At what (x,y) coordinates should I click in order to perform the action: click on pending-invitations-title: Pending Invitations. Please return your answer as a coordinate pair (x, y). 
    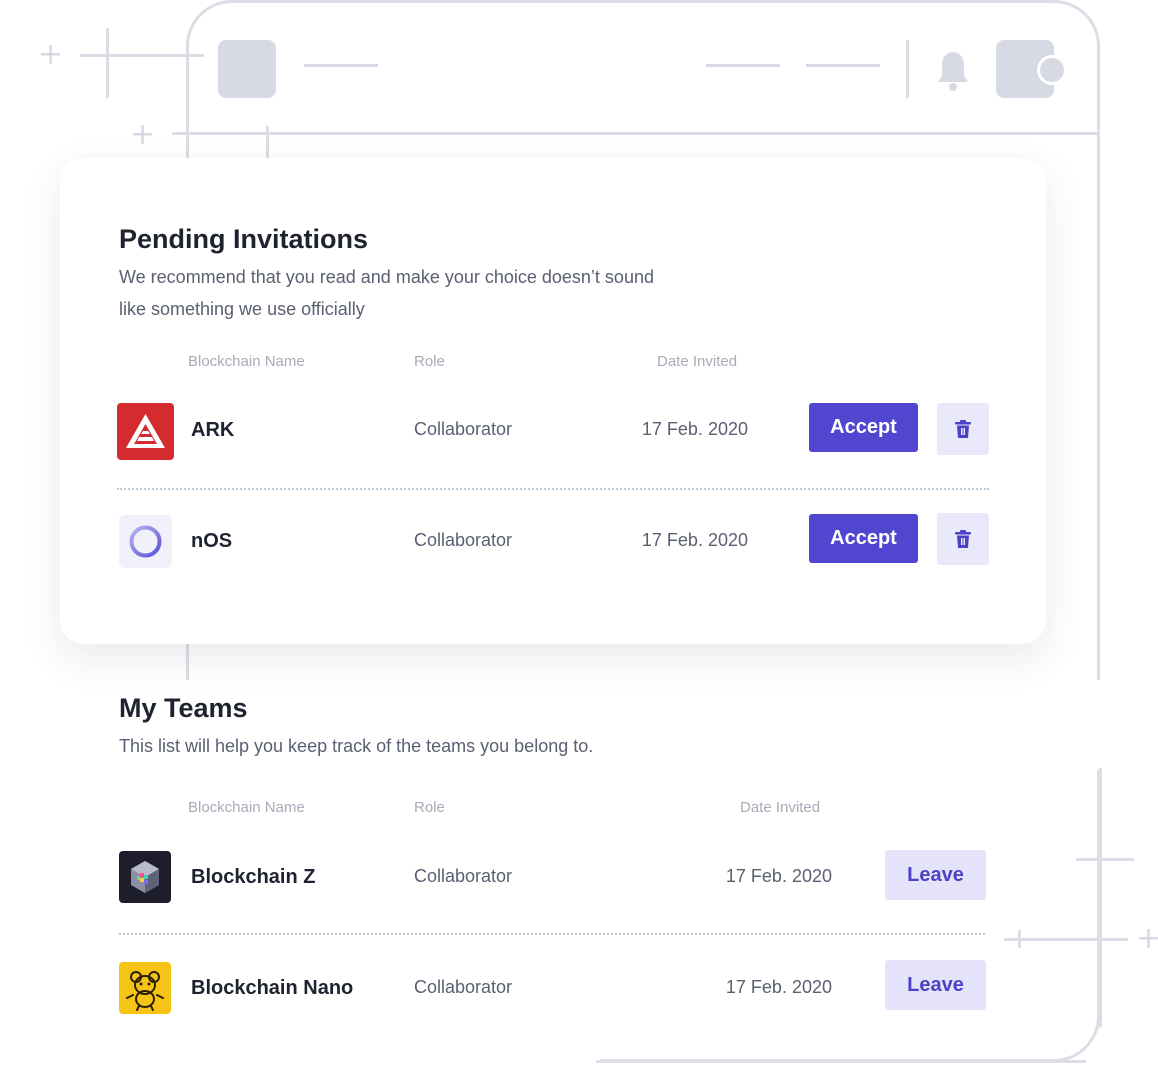
    Looking at the image, I should click on (244, 239).